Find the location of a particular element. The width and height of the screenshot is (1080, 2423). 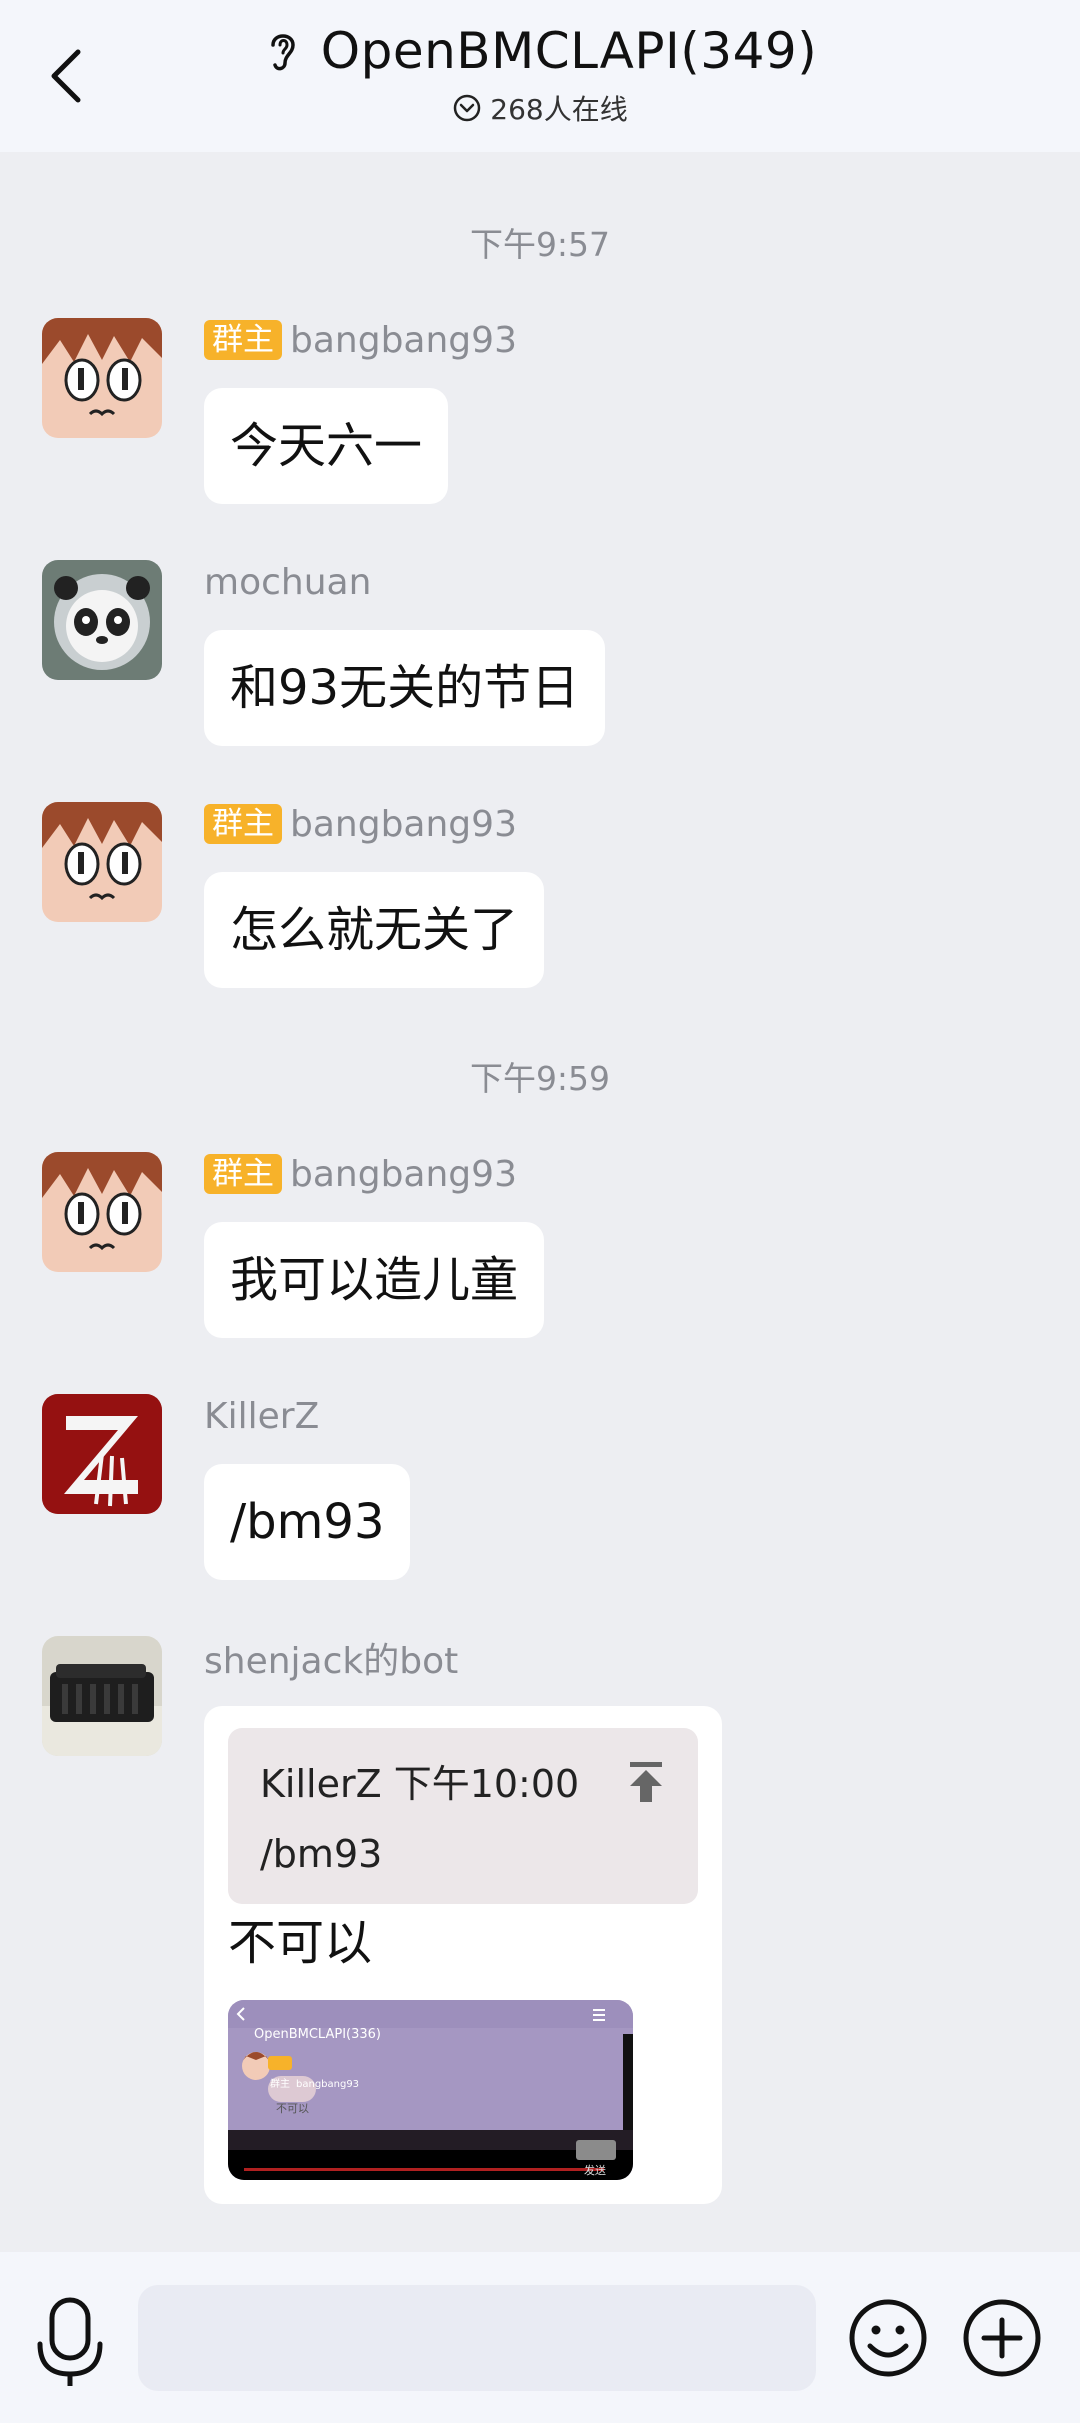

online-status: 268人在线 is located at coordinates (540, 108).